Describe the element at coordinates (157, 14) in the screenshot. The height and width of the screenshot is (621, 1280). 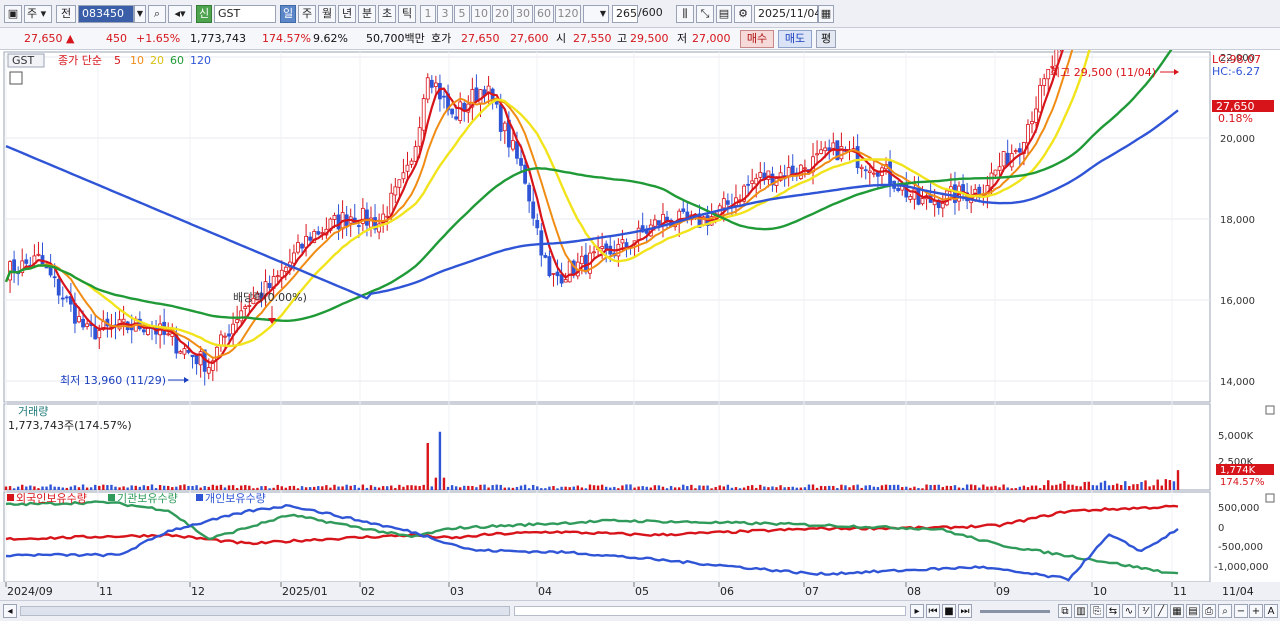
I see `search-icon: ⌕` at that location.